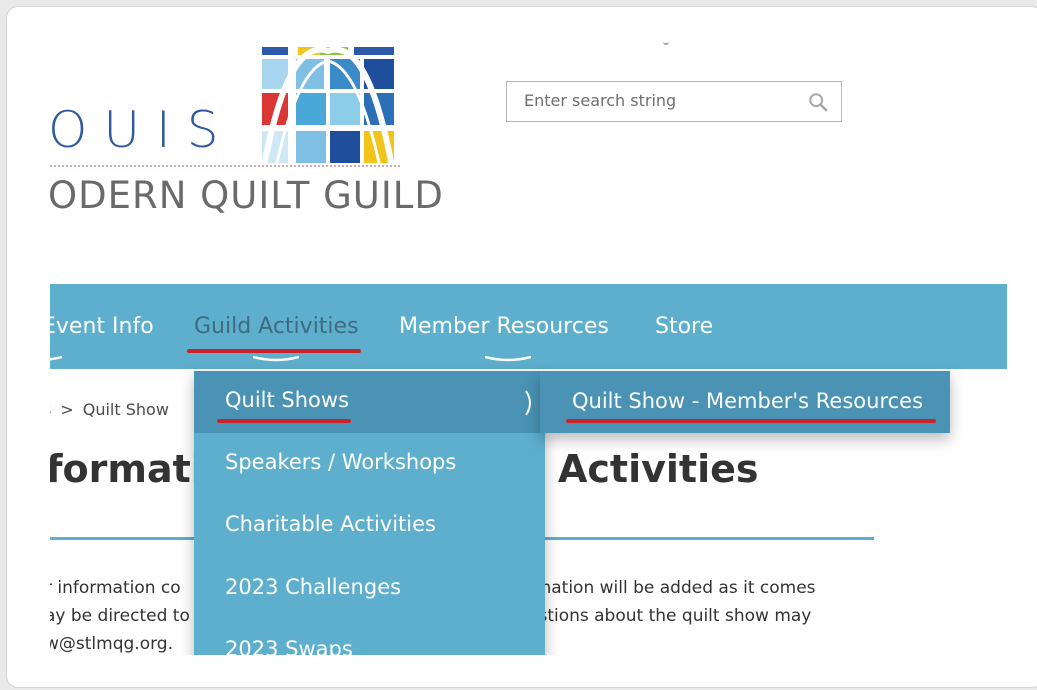  I want to click on nav-item-event-info: Event Info, so click(102, 327).